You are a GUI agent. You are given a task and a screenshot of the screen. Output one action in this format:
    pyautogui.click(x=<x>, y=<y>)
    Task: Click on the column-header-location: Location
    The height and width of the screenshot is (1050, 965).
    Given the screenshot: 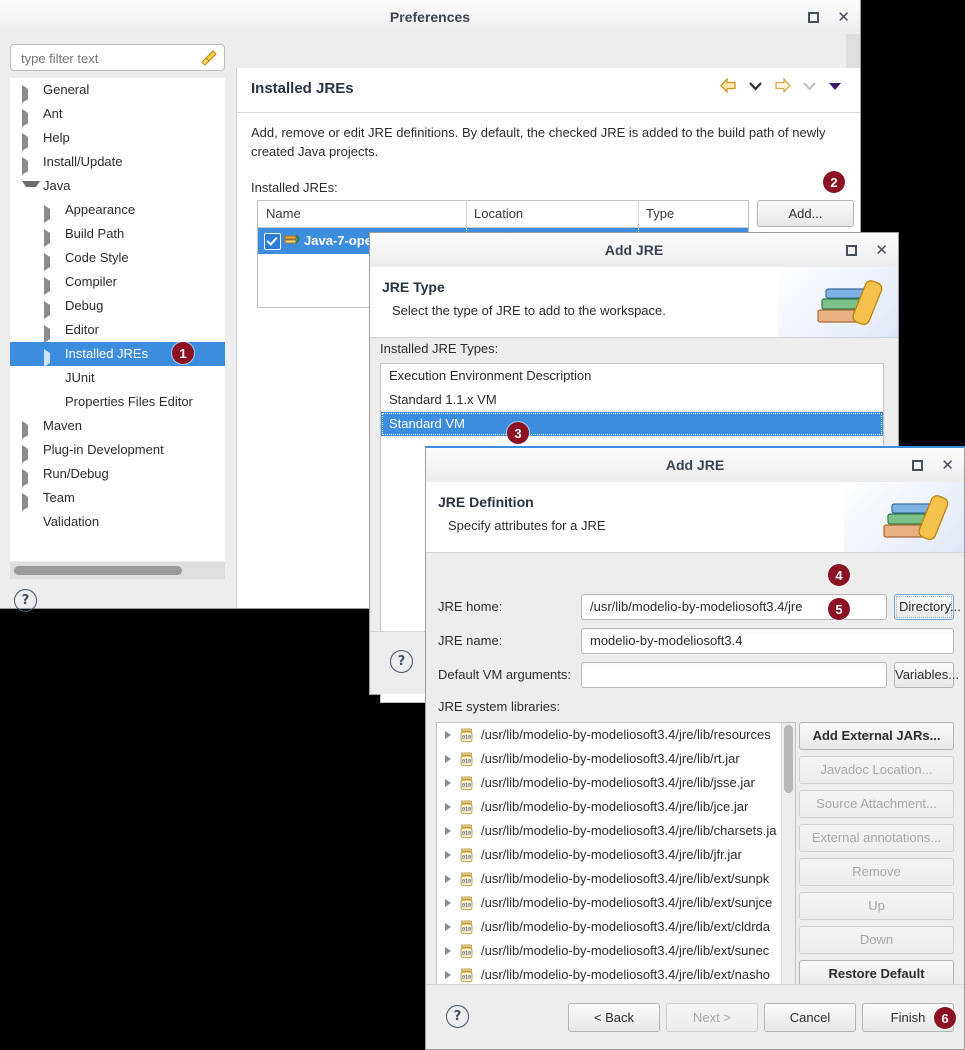 What is the action you would take?
    pyautogui.click(x=498, y=214)
    